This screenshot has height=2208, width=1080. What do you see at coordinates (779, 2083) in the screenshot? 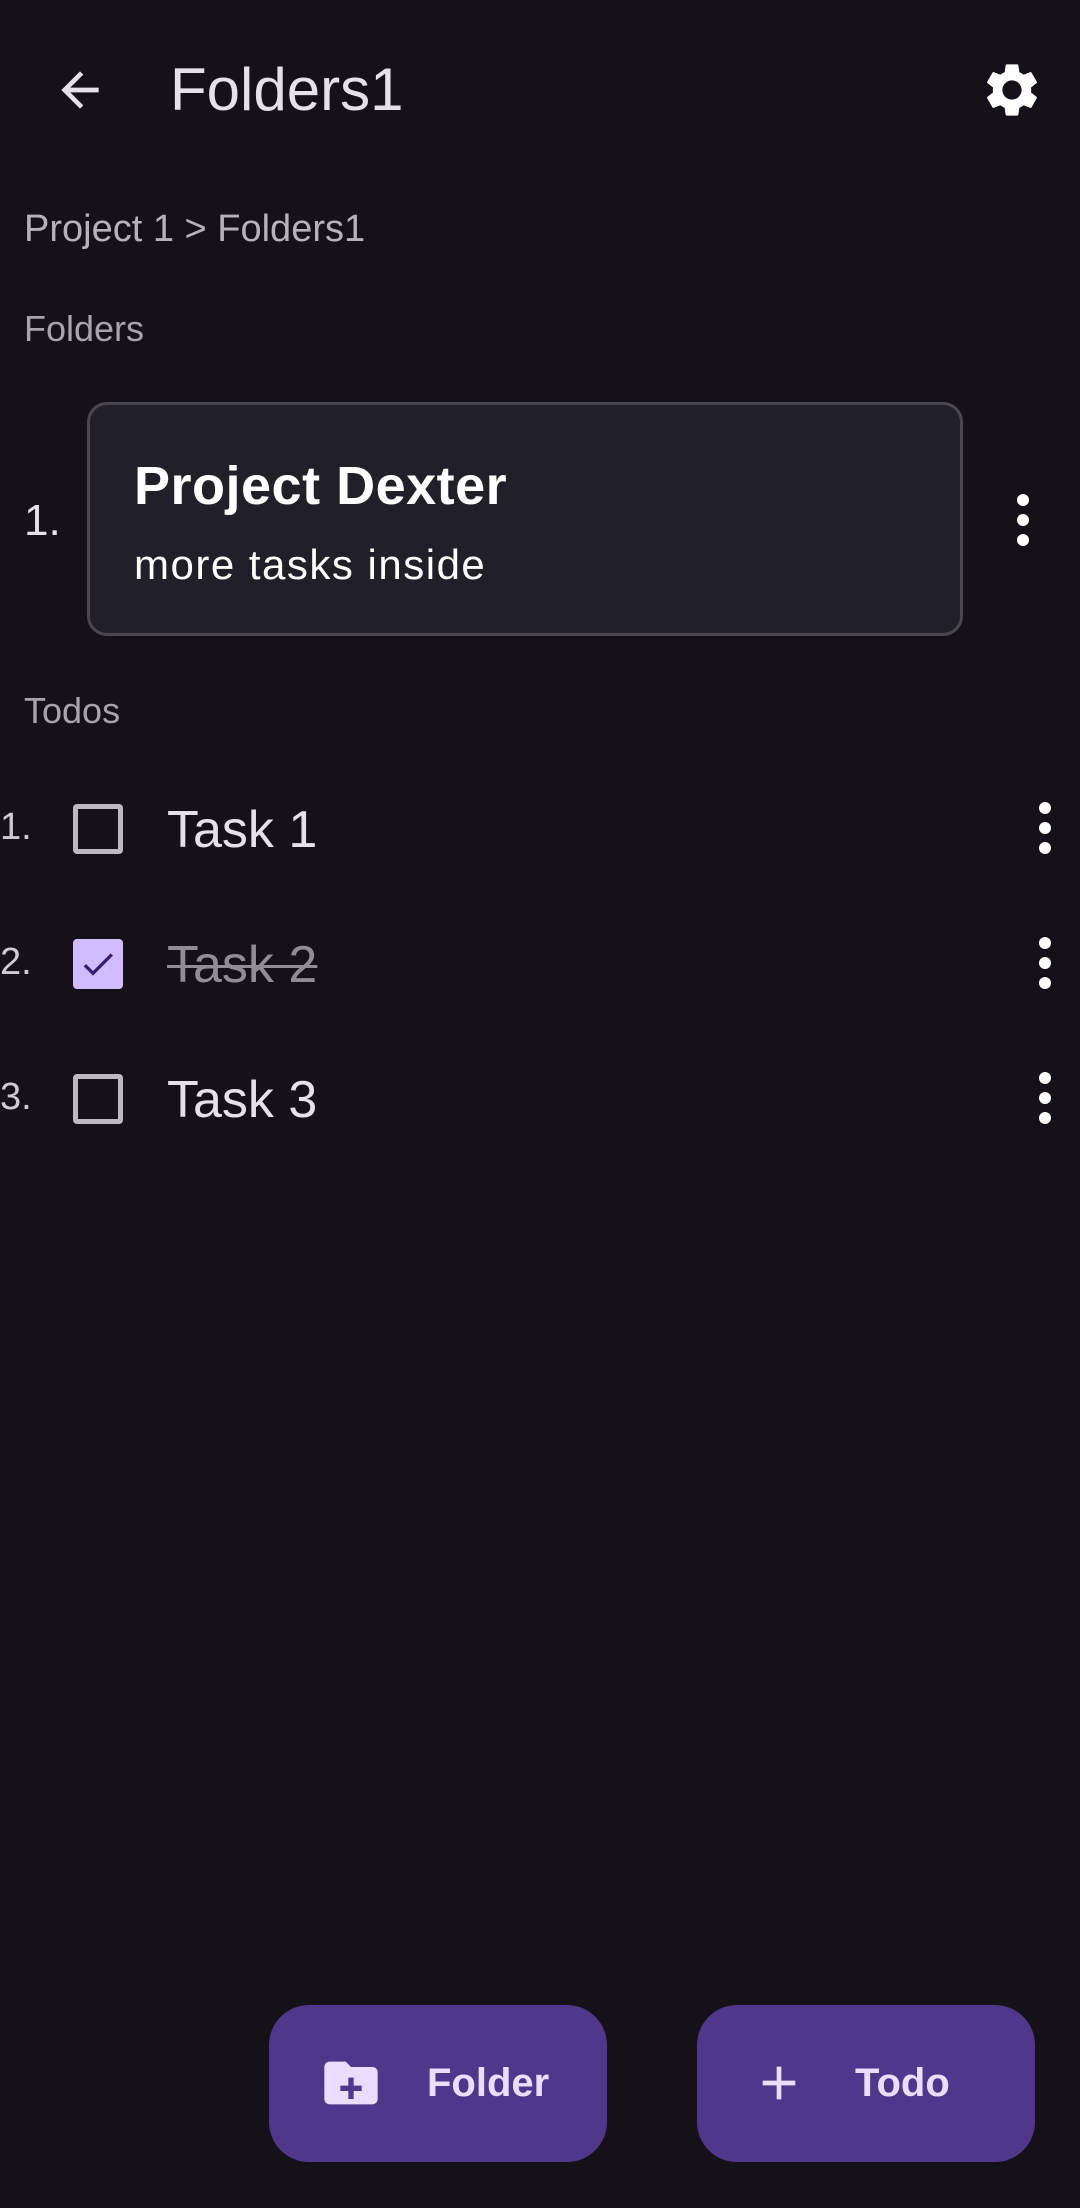
I see `plus-icon` at bounding box center [779, 2083].